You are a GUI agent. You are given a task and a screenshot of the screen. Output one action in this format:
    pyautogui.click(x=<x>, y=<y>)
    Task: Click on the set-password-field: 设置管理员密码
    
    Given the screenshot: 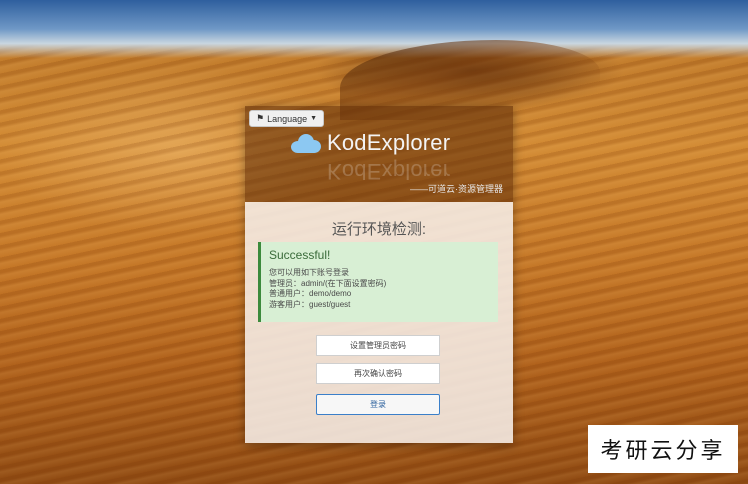 What is the action you would take?
    pyautogui.click(x=378, y=345)
    